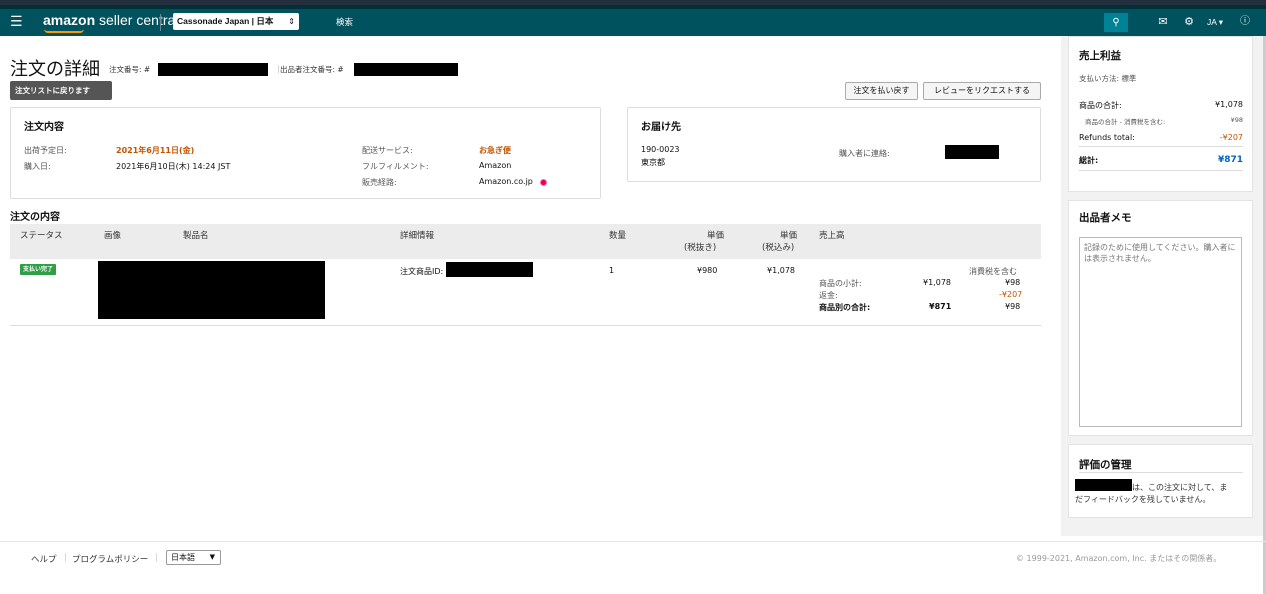 The image size is (1266, 594). Describe the element at coordinates (716, 236) in the screenshot. I see `col-unit-price-ex: 単価` at that location.